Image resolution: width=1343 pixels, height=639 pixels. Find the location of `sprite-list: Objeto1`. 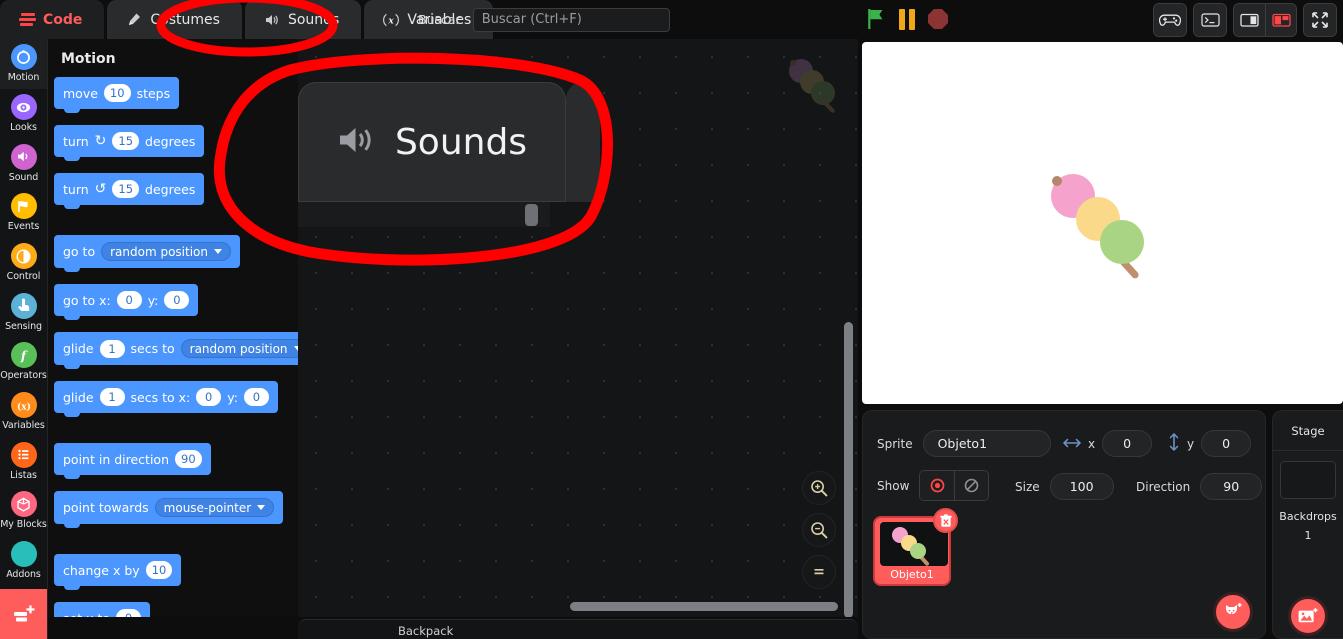

sprite-list: Objeto1 is located at coordinates (915, 547).